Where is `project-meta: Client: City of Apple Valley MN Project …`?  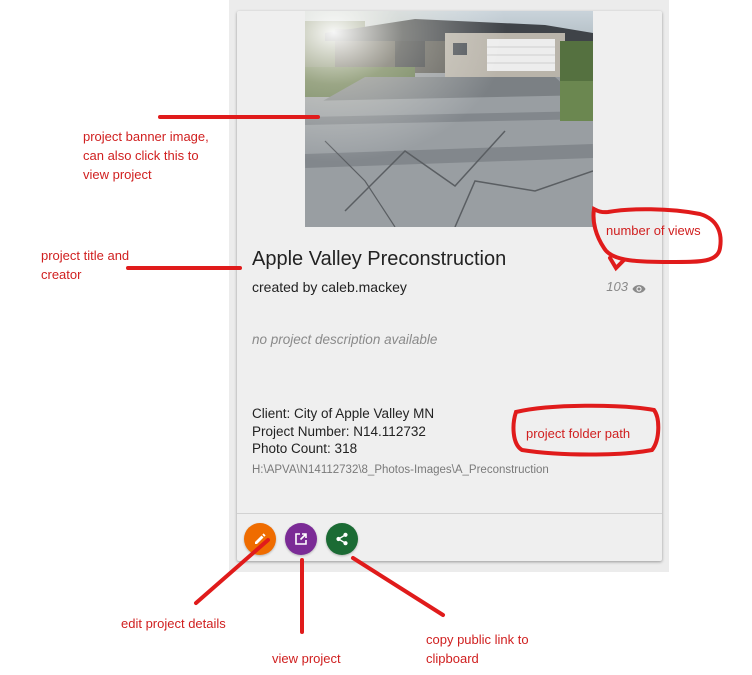
project-meta: Client: City of Apple Valley MN Project … is located at coordinates (343, 431).